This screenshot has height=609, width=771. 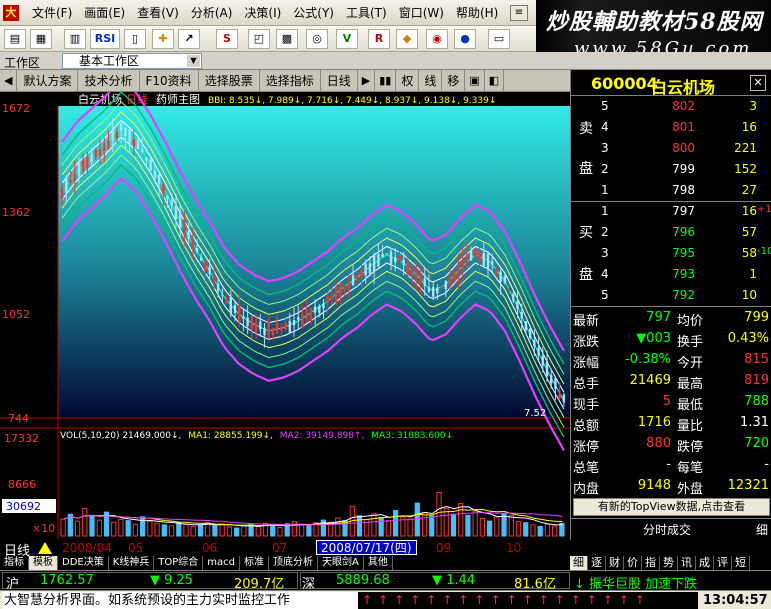 I want to click on toolbar-diamond-icon: ◆, so click(x=407, y=39).